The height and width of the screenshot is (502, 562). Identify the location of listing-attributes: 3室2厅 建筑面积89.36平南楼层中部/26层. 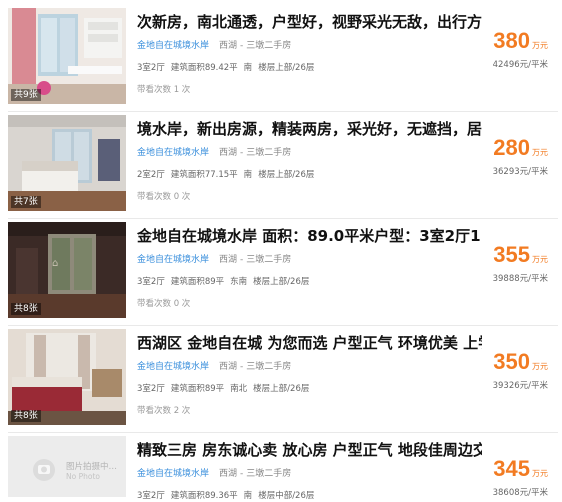
(228, 496).